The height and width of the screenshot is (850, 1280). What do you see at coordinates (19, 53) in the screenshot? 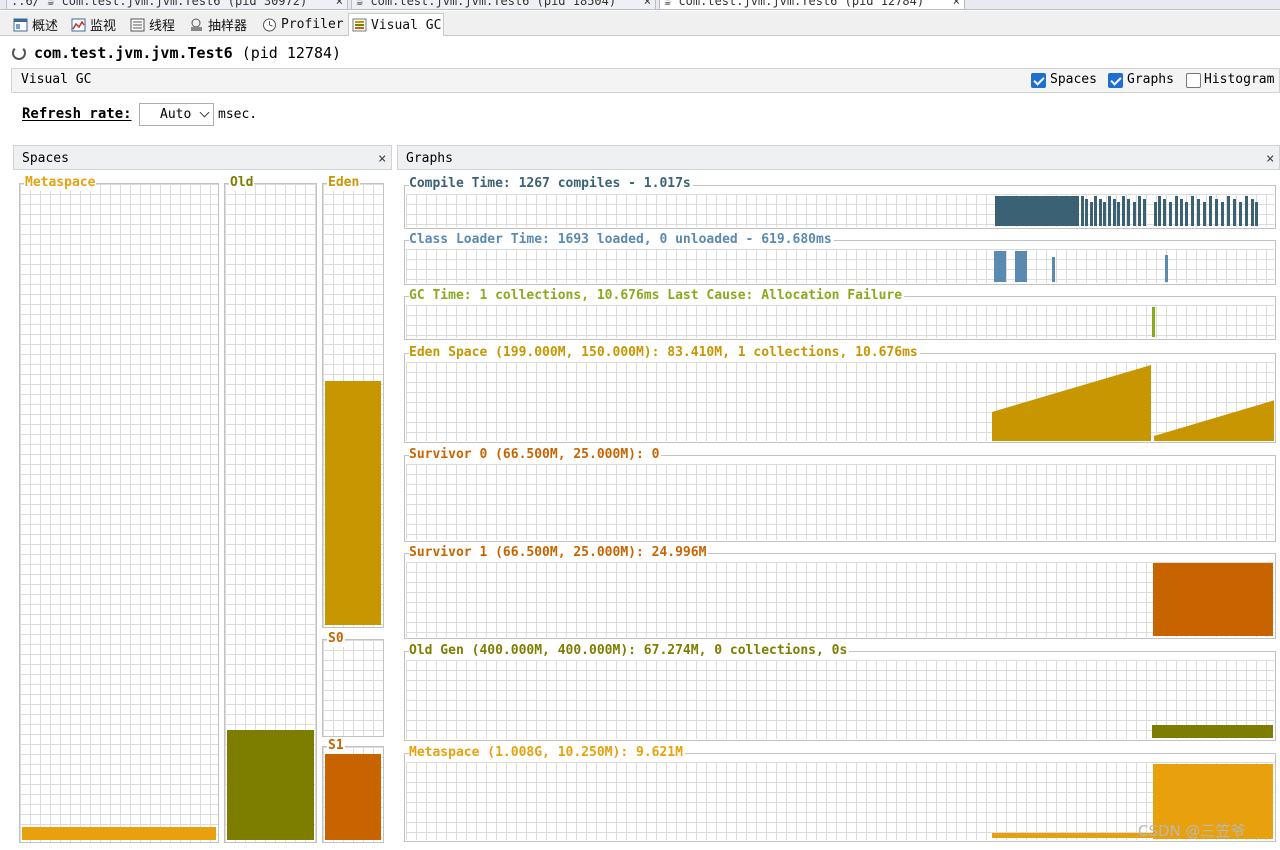
I see `refresh-icon` at bounding box center [19, 53].